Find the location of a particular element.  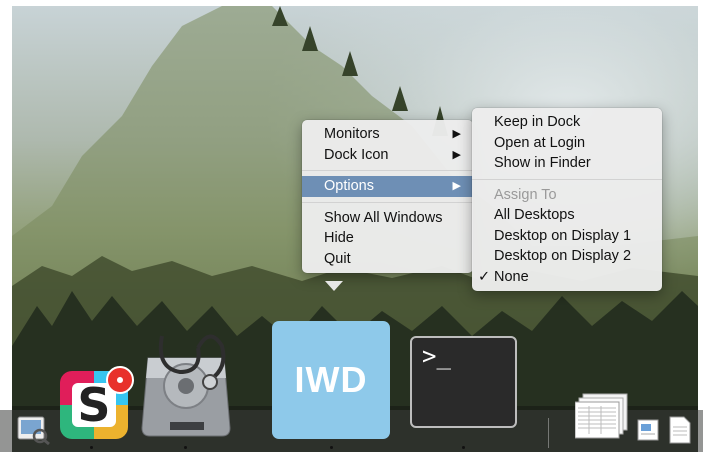

iwd-icon: IWD is located at coordinates (331, 380).